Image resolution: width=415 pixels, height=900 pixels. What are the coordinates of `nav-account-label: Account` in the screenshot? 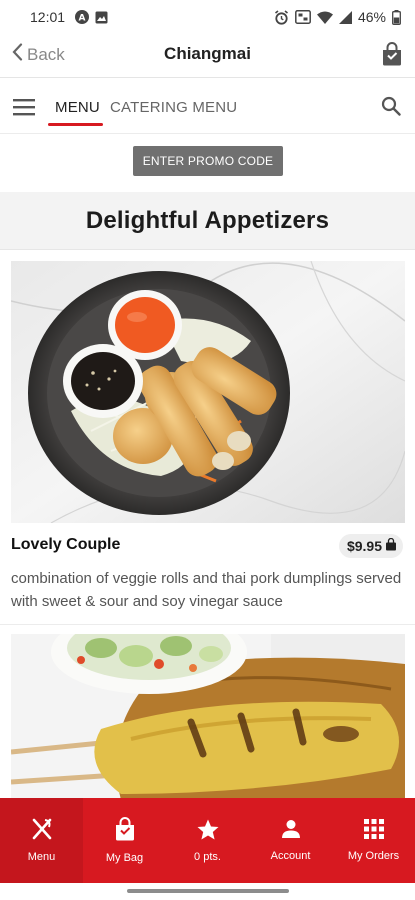 It's located at (290, 856).